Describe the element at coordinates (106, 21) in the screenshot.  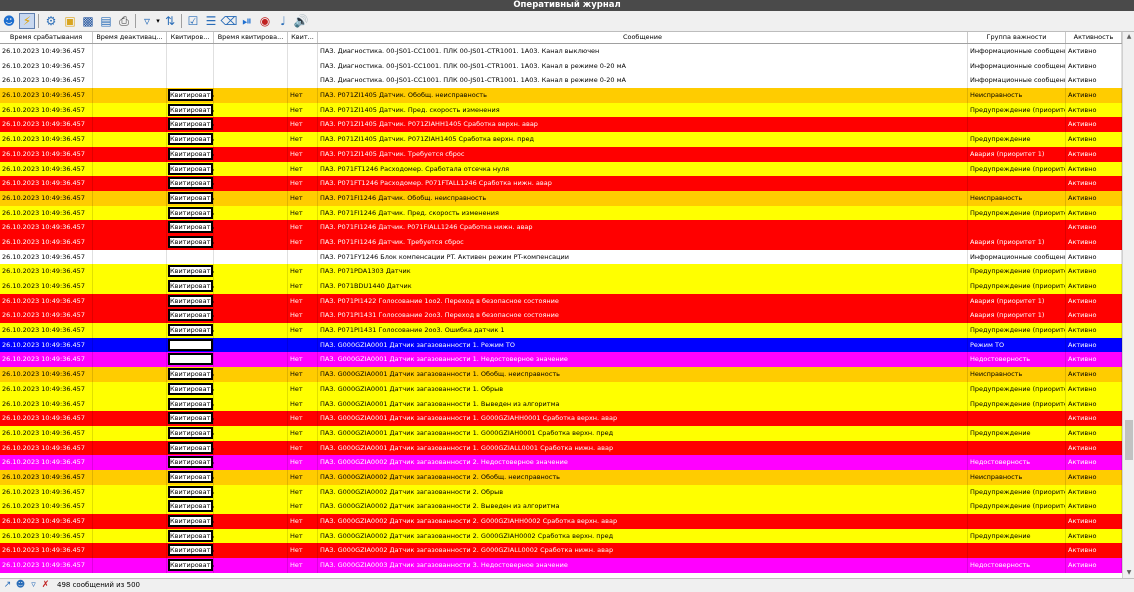
I see `export-icon: ▤` at that location.